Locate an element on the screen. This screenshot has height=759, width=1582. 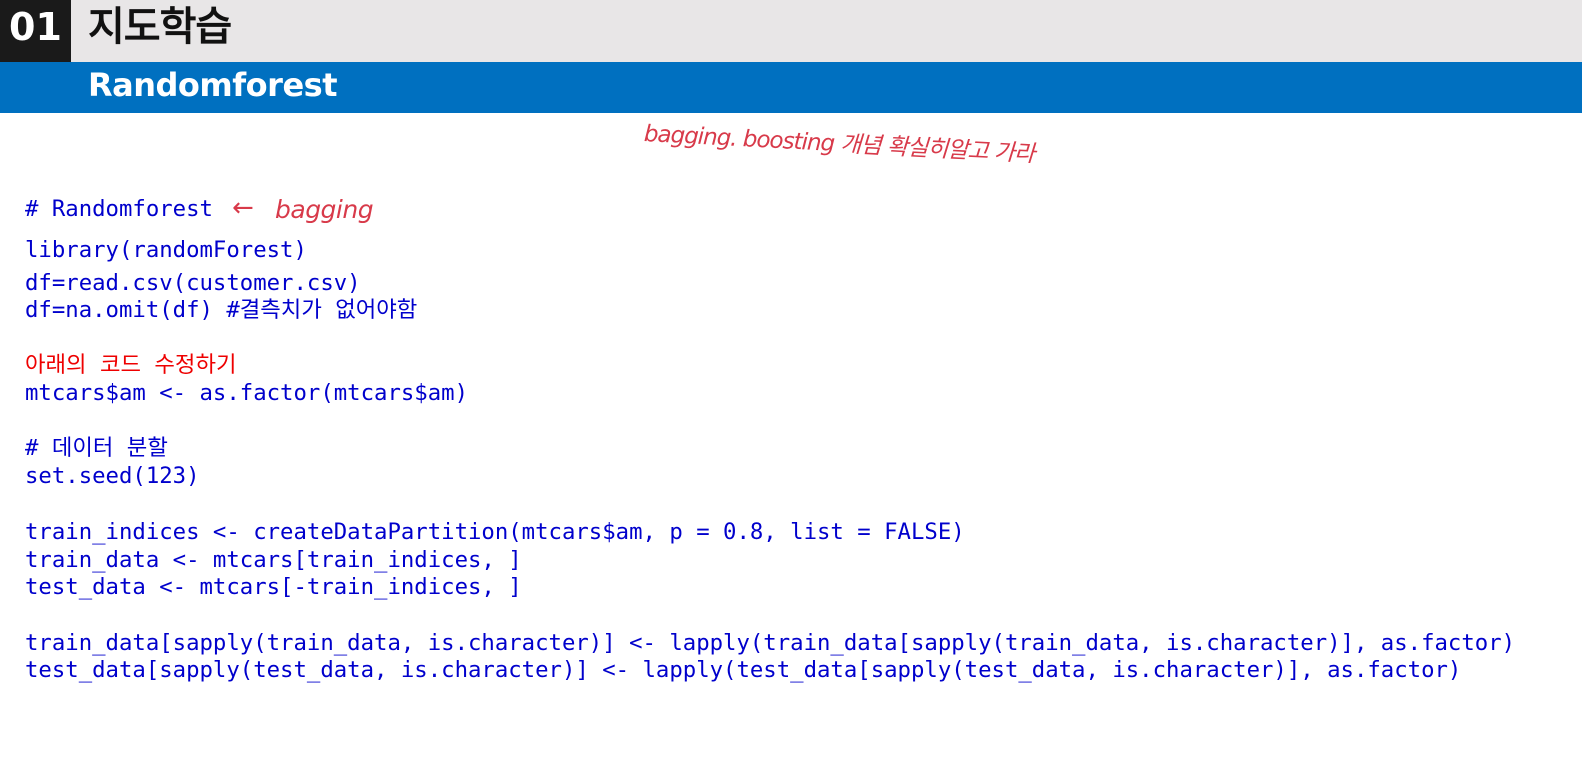
code-line-read-csv: df=read.csv(customer.csv) is located at coordinates (193, 283).